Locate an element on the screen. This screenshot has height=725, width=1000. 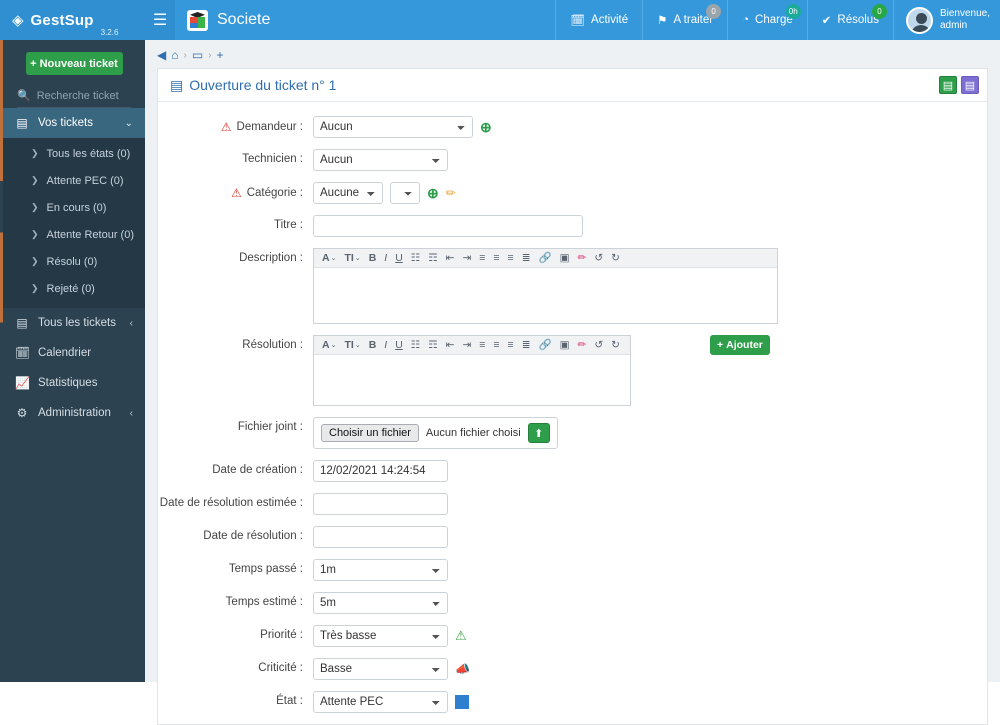
topnav-item-a-traiter: ⚑ A traiter 0 is located at coordinates (684, 20).